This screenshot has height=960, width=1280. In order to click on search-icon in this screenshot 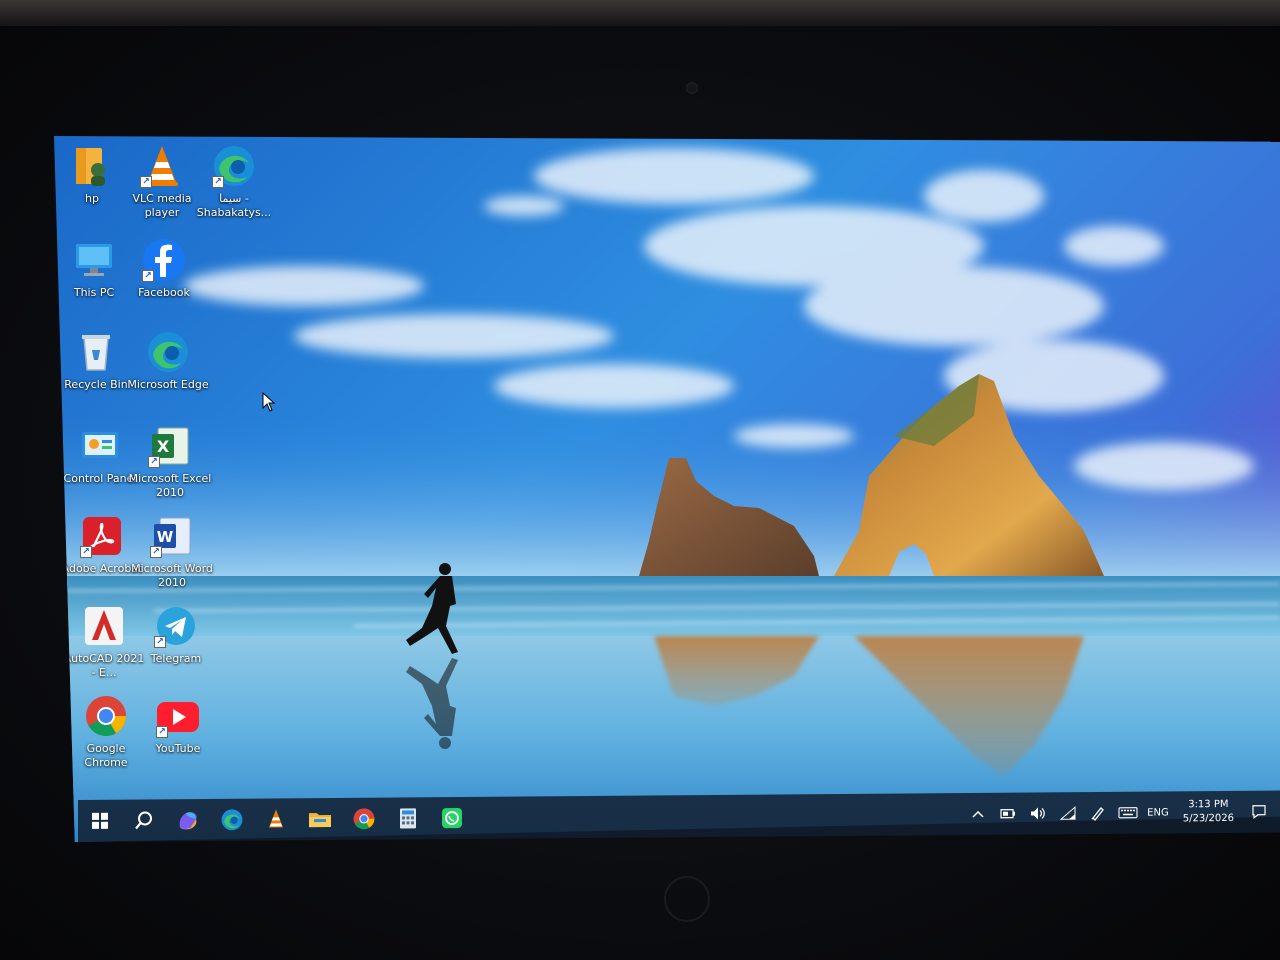, I will do `click(143, 820)`.